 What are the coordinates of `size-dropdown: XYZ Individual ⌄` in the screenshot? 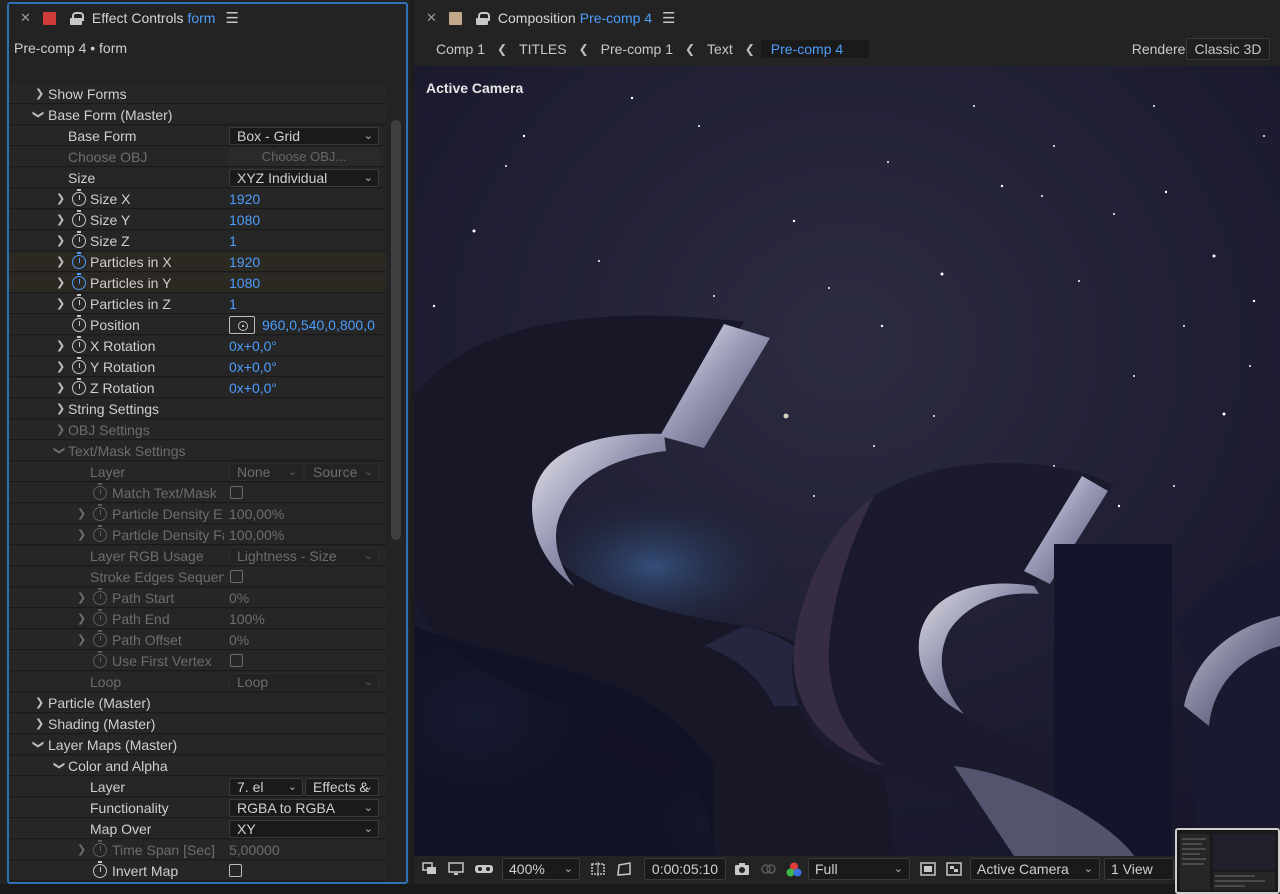 It's located at (304, 178).